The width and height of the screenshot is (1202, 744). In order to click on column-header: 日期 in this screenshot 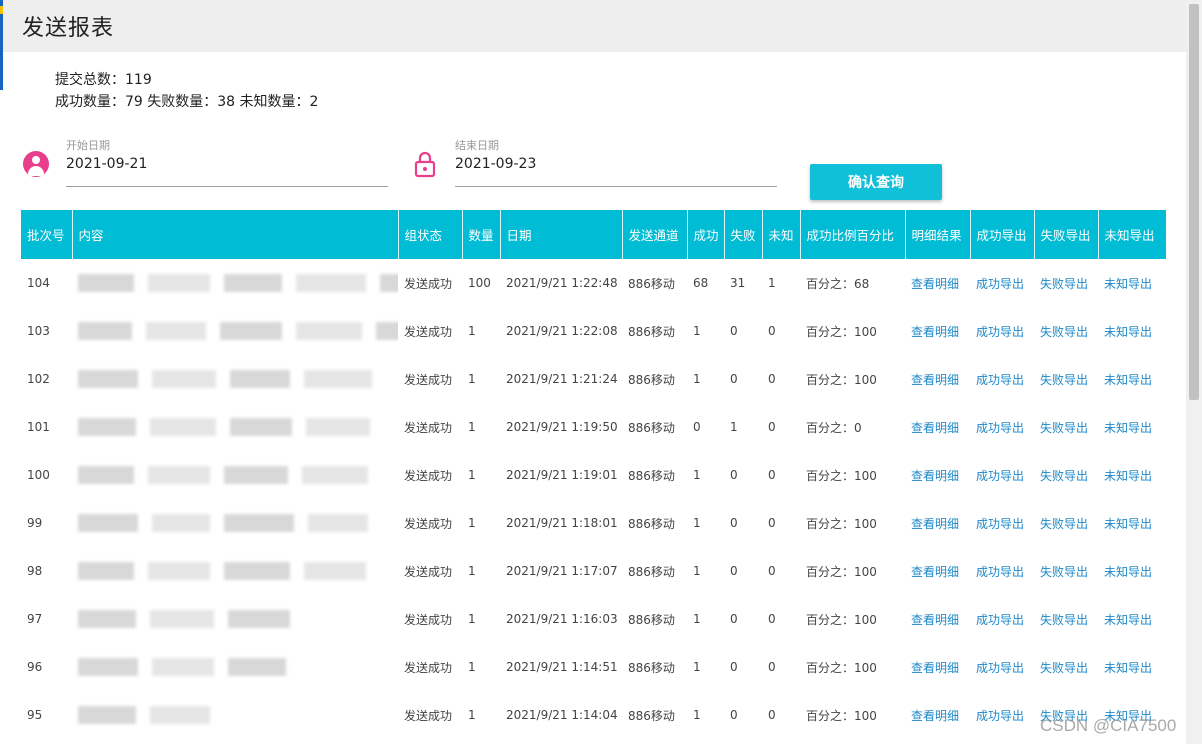, I will do `click(561, 234)`.